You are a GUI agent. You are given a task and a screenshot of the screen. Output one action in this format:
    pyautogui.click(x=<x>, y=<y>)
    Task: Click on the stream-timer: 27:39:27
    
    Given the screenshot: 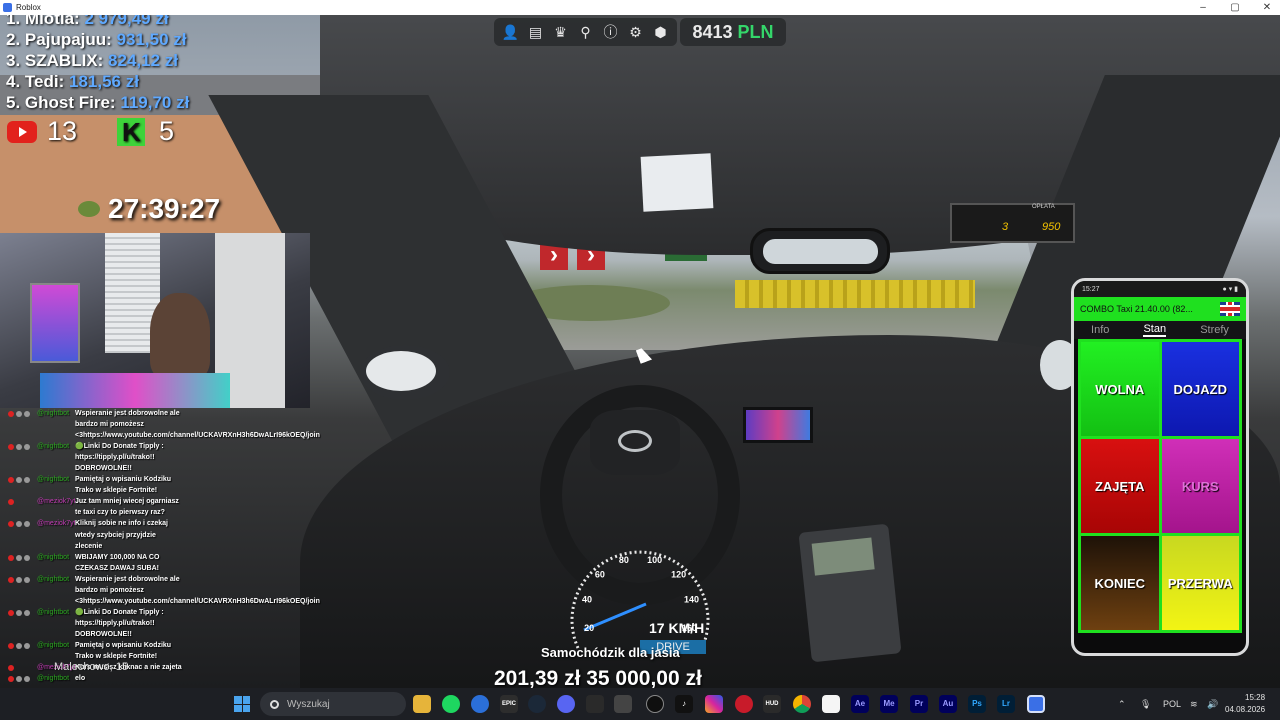 What is the action you would take?
    pyautogui.click(x=149, y=209)
    